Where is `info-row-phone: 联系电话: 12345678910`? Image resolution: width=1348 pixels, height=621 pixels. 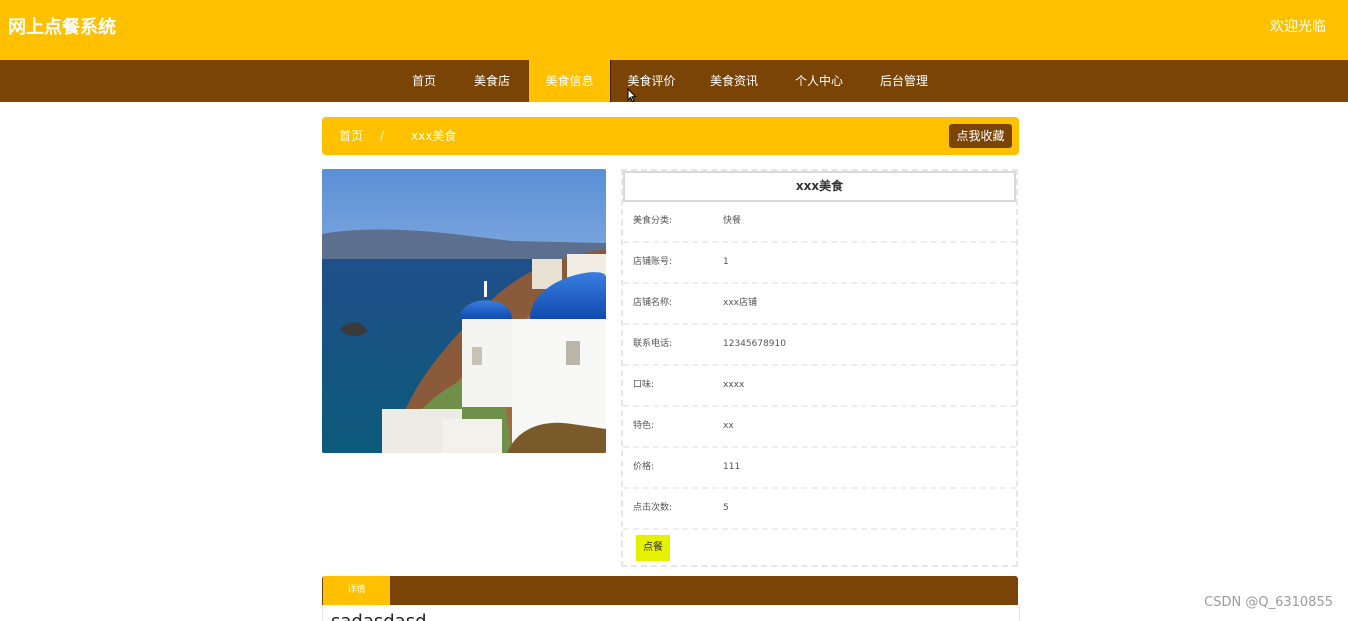 info-row-phone: 联系电话: 12345678910 is located at coordinates (819, 345).